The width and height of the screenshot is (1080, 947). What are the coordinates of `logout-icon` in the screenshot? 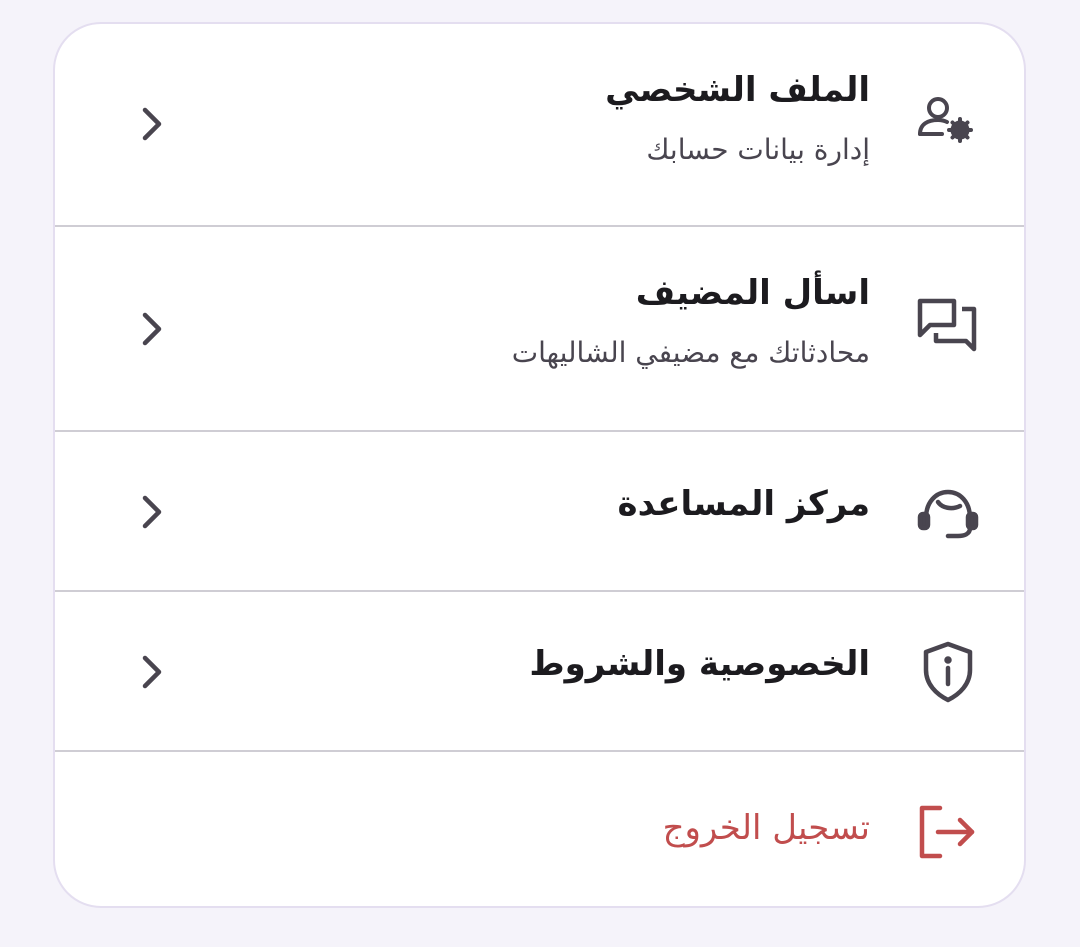 It's located at (948, 832).